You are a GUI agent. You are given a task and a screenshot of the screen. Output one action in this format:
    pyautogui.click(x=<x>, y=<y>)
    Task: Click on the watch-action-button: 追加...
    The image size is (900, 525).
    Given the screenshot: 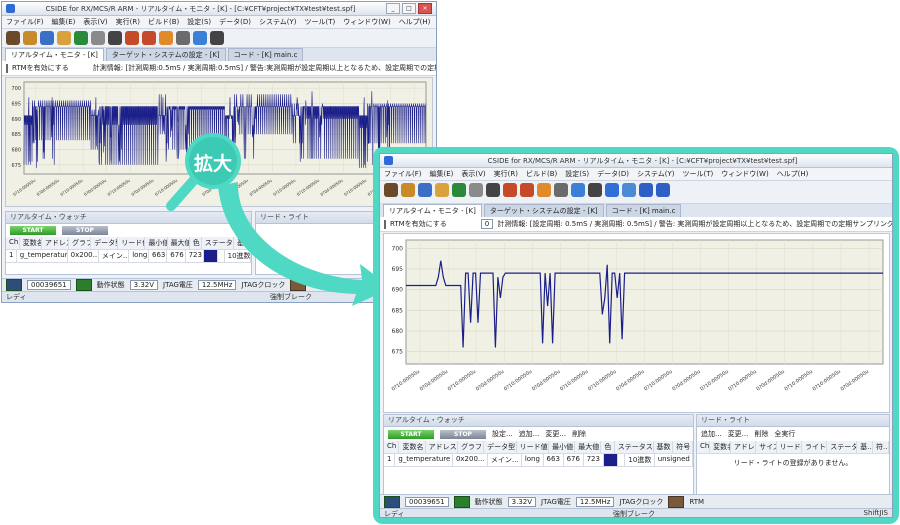 What is the action you would take?
    pyautogui.click(x=529, y=434)
    